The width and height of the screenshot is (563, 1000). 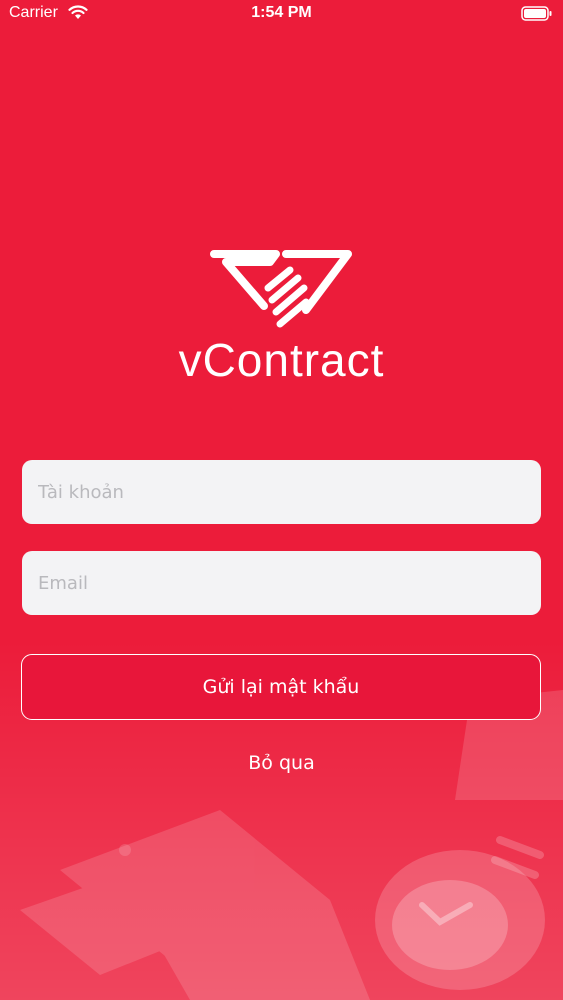 I want to click on username-input, so click(x=281, y=492).